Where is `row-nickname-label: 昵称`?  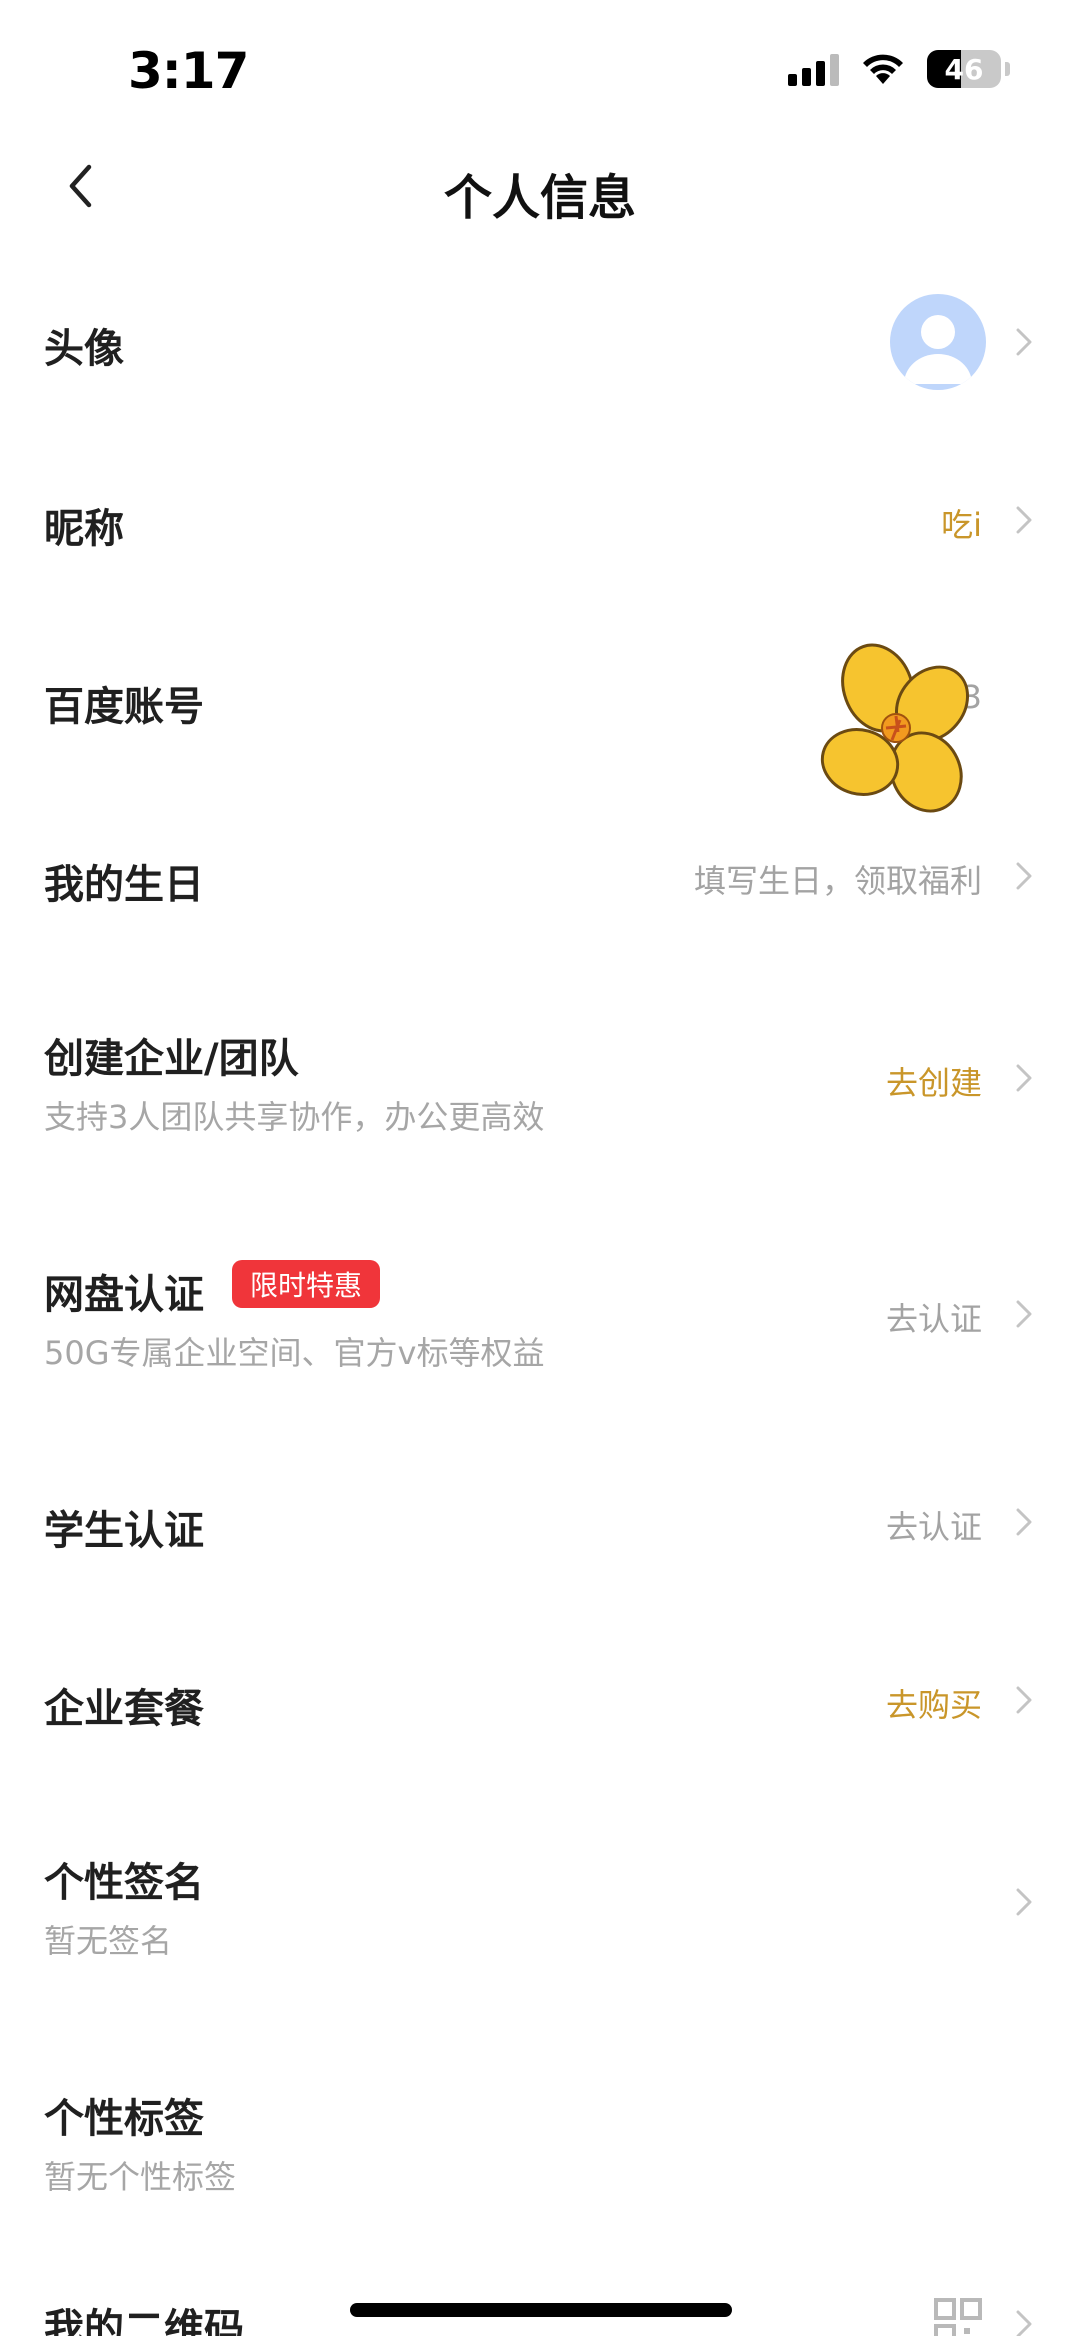 row-nickname-label: 昵称 is located at coordinates (84, 529).